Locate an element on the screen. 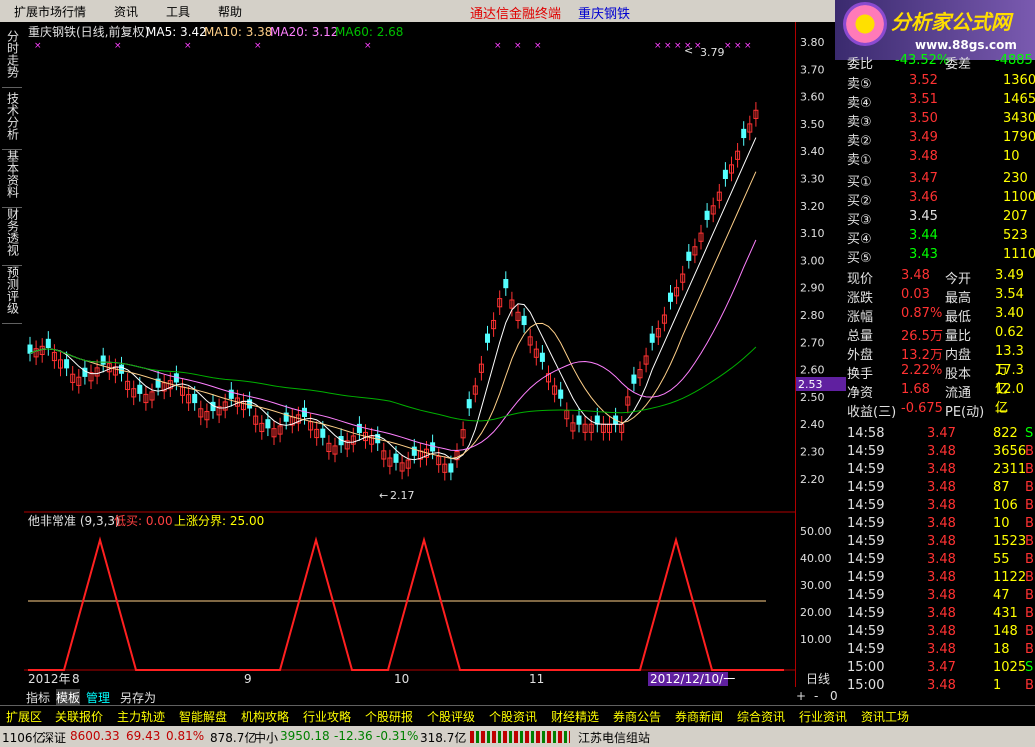 This screenshot has width=1035, height=747. bid-row: 买③ 3.45 207 is located at coordinates (940, 218).